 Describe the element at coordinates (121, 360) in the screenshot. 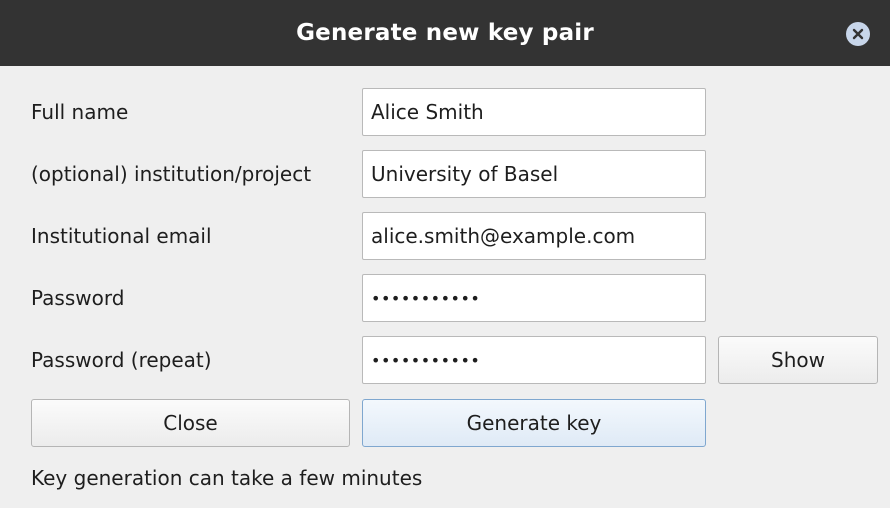

I see `password-repeat-label: Password (repeat)` at that location.